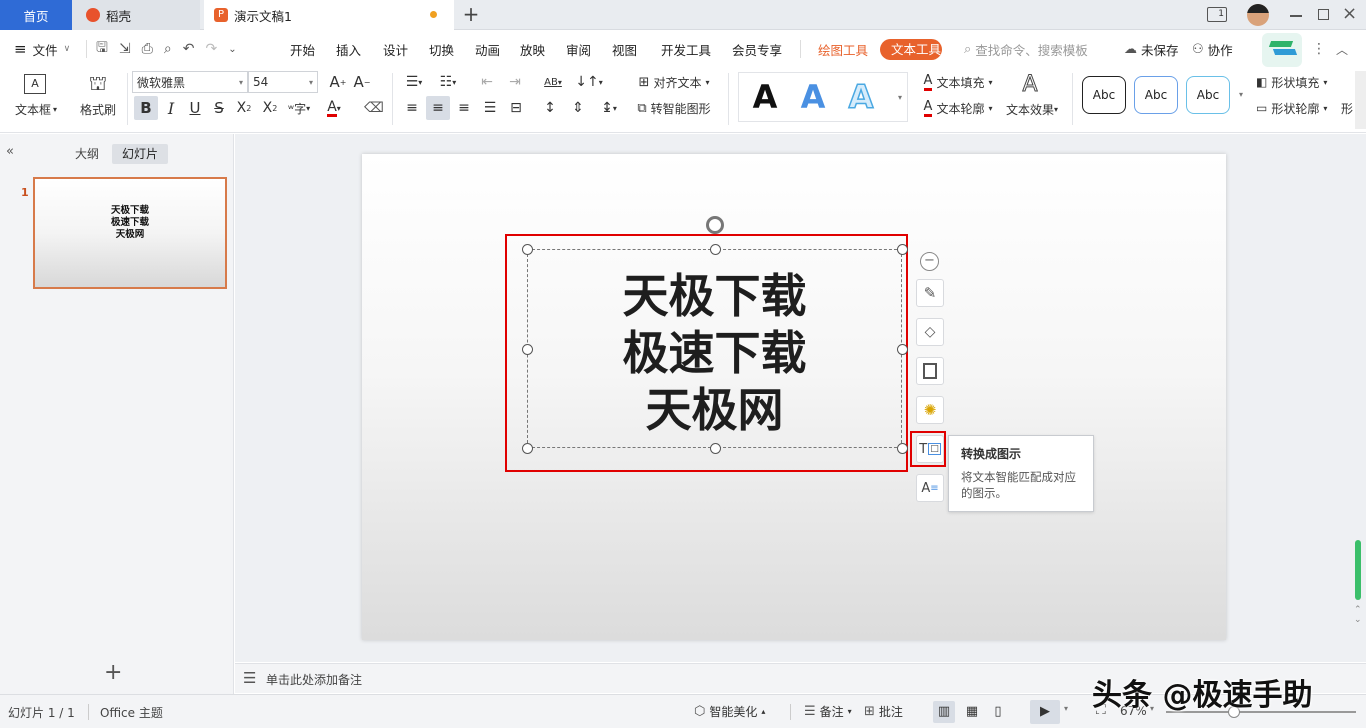  I want to click on slide-sorter-icon: ▦, so click(972, 712).